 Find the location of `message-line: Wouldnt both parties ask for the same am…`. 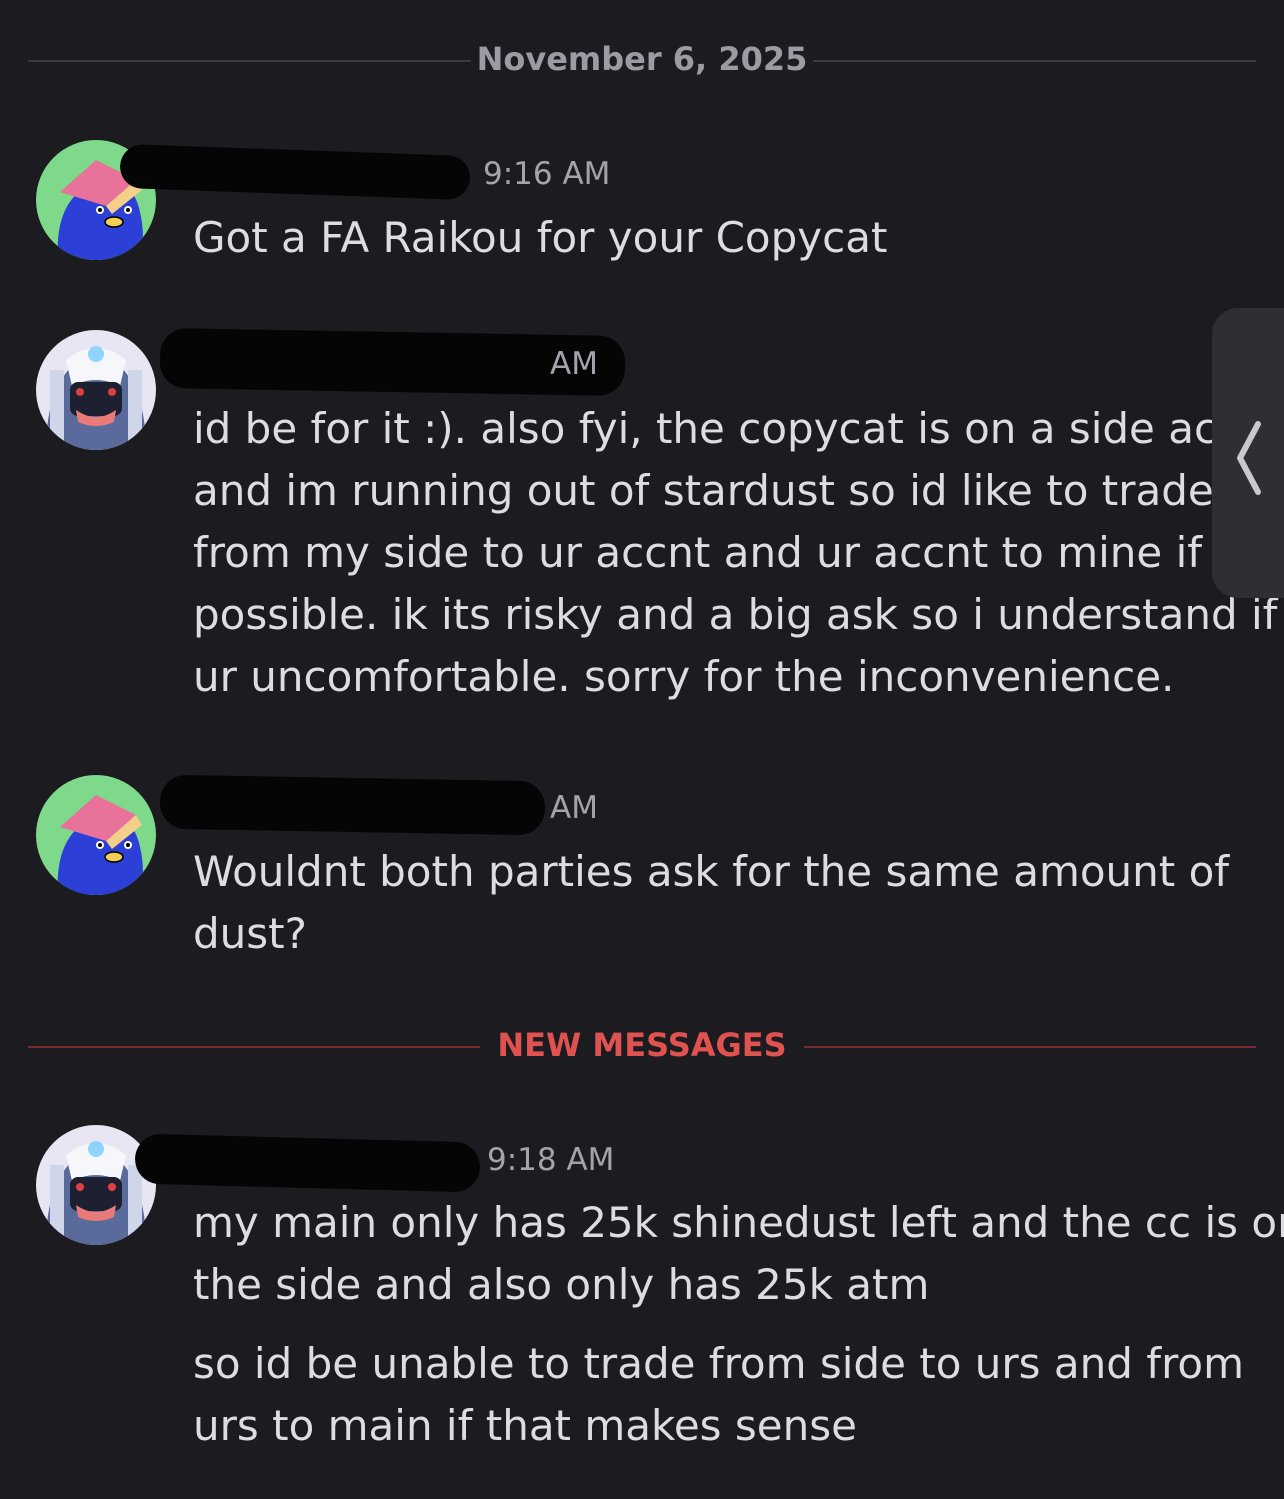

message-line: Wouldnt both parties ask for the same am… is located at coordinates (711, 871).